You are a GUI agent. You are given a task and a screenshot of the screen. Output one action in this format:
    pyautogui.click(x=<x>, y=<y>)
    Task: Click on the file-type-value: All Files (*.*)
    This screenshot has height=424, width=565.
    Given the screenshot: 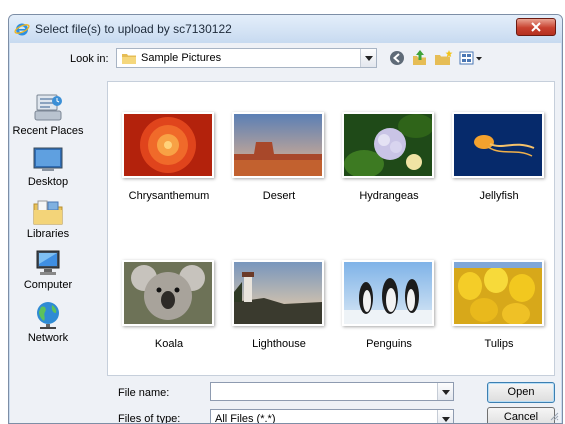 What is the action you would take?
    pyautogui.click(x=245, y=418)
    